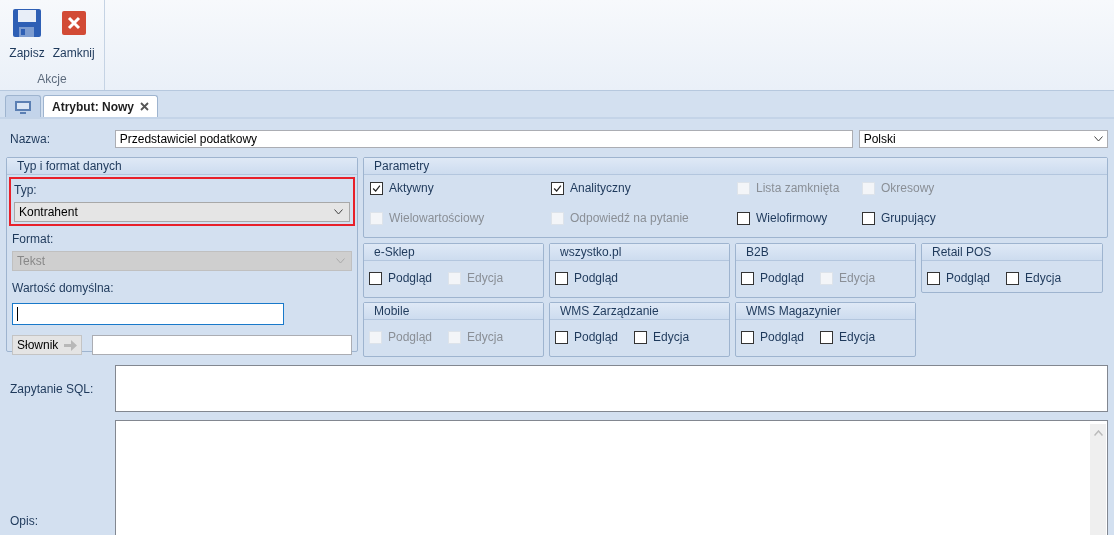 This screenshot has width=1114, height=535. I want to click on field-label: Format:, so click(33, 239).